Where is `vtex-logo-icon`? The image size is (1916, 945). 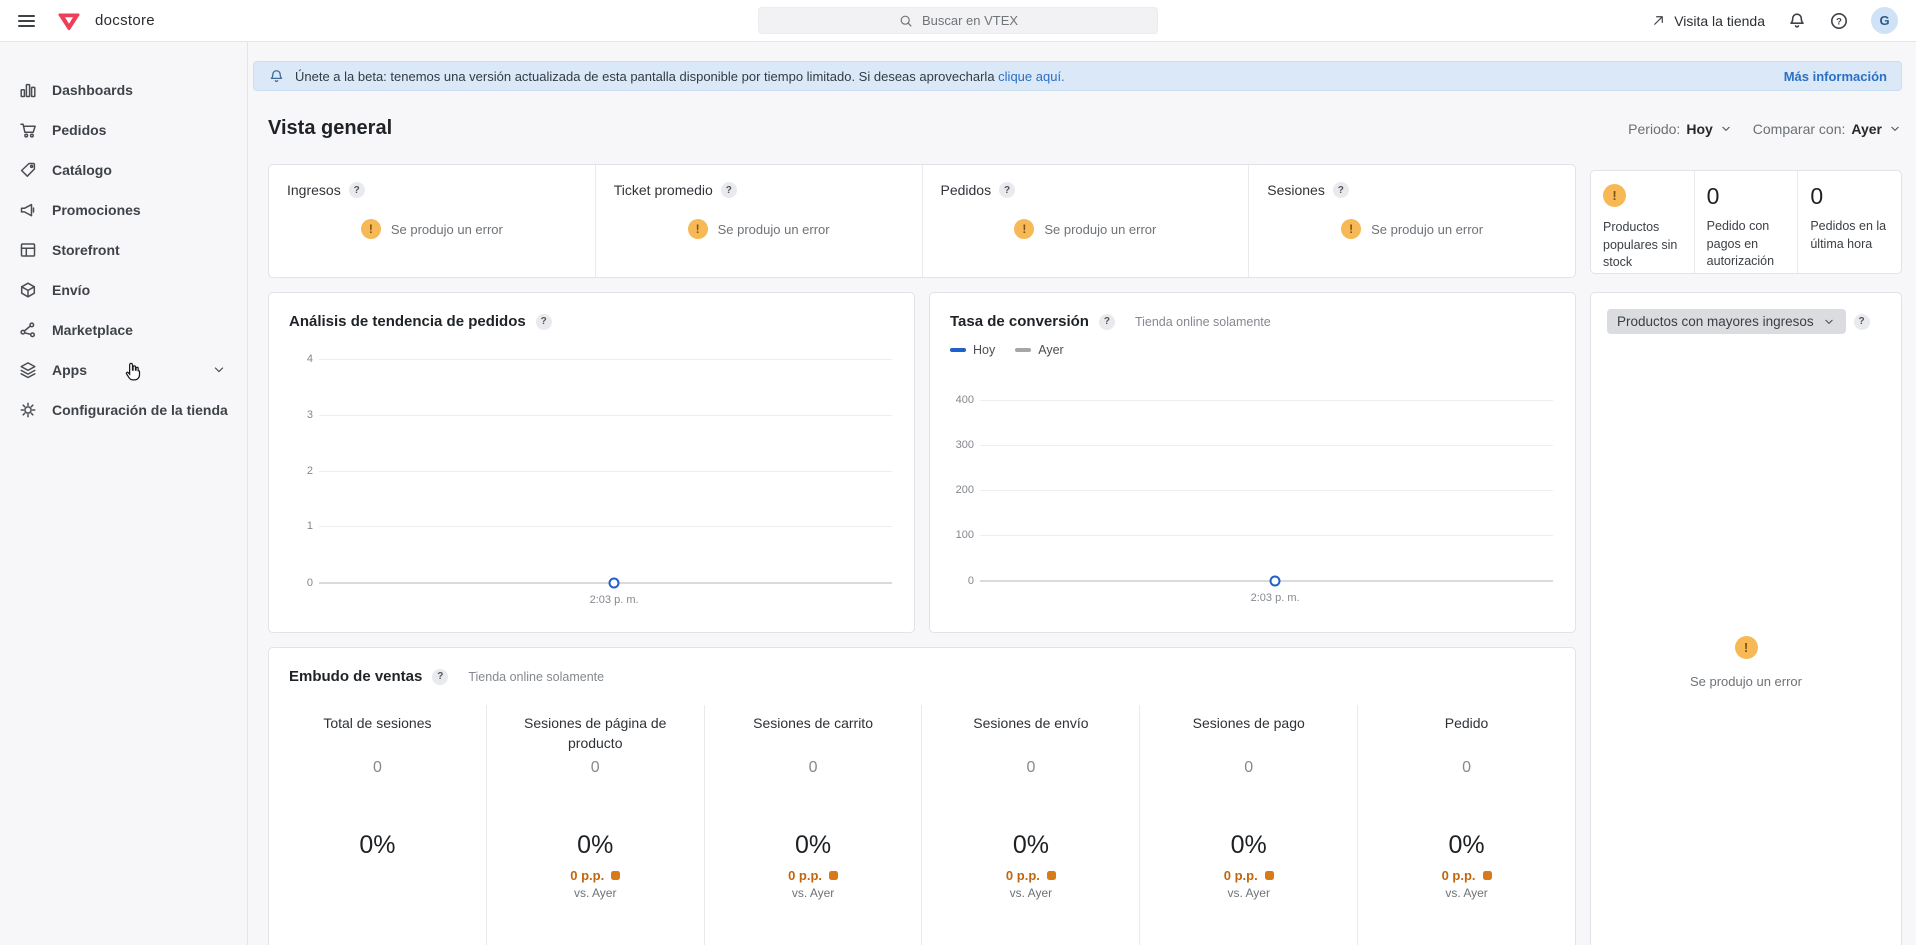 vtex-logo-icon is located at coordinates (69, 21).